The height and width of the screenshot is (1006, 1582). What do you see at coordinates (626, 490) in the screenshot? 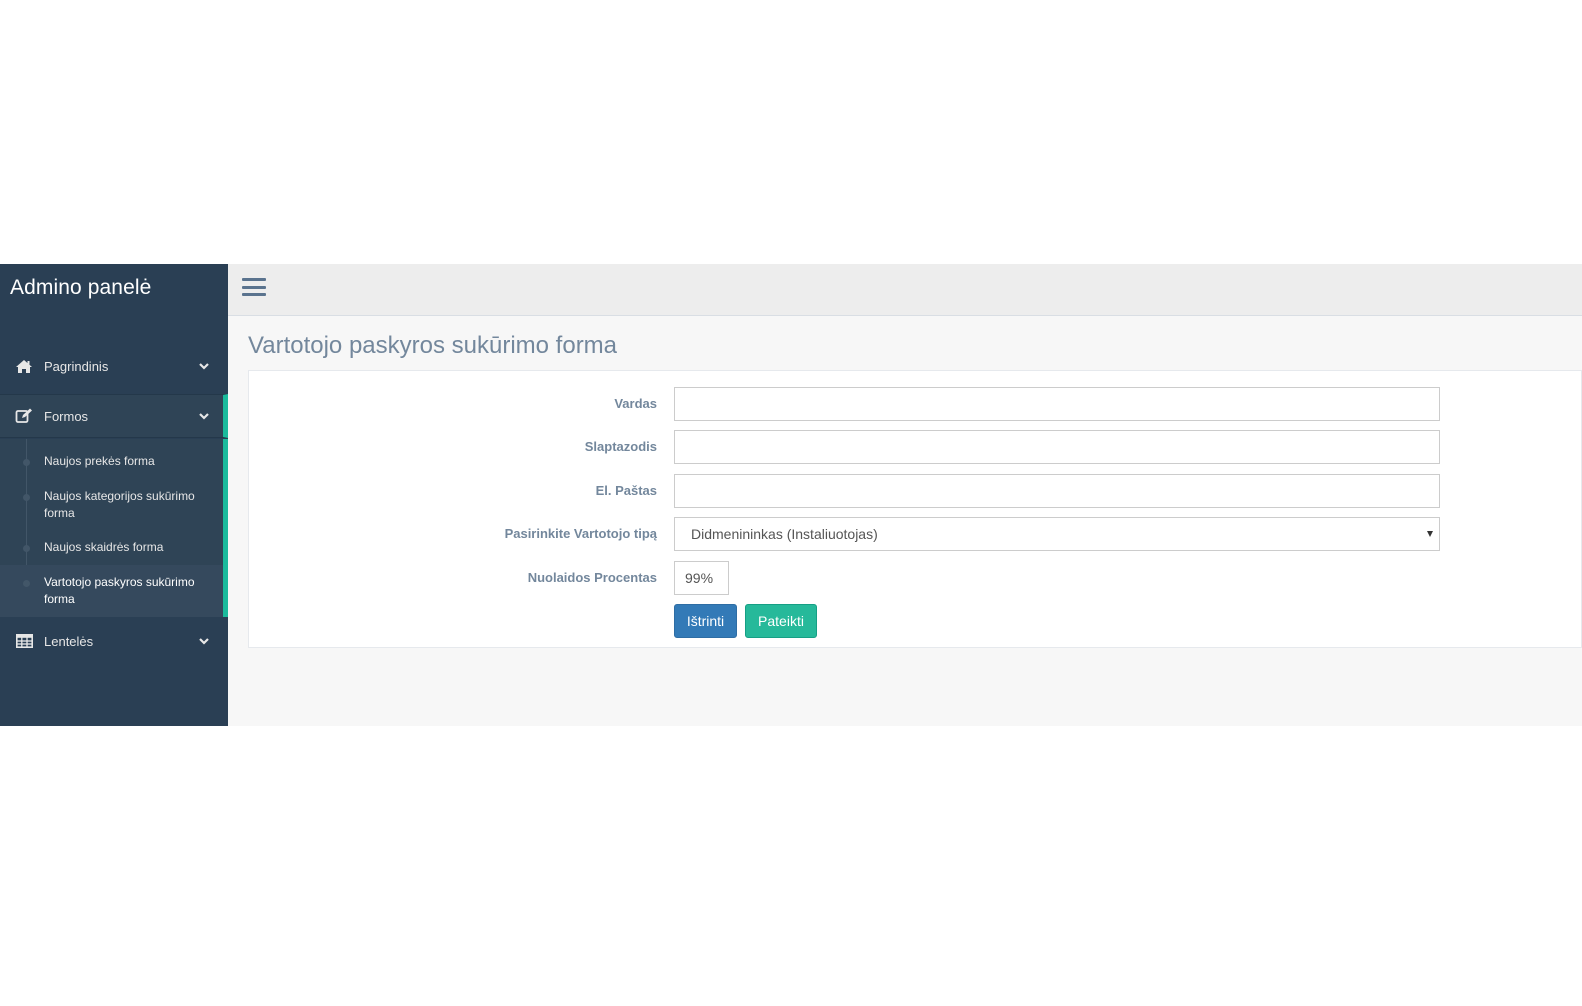
I see `email-label: El. Paštas` at bounding box center [626, 490].